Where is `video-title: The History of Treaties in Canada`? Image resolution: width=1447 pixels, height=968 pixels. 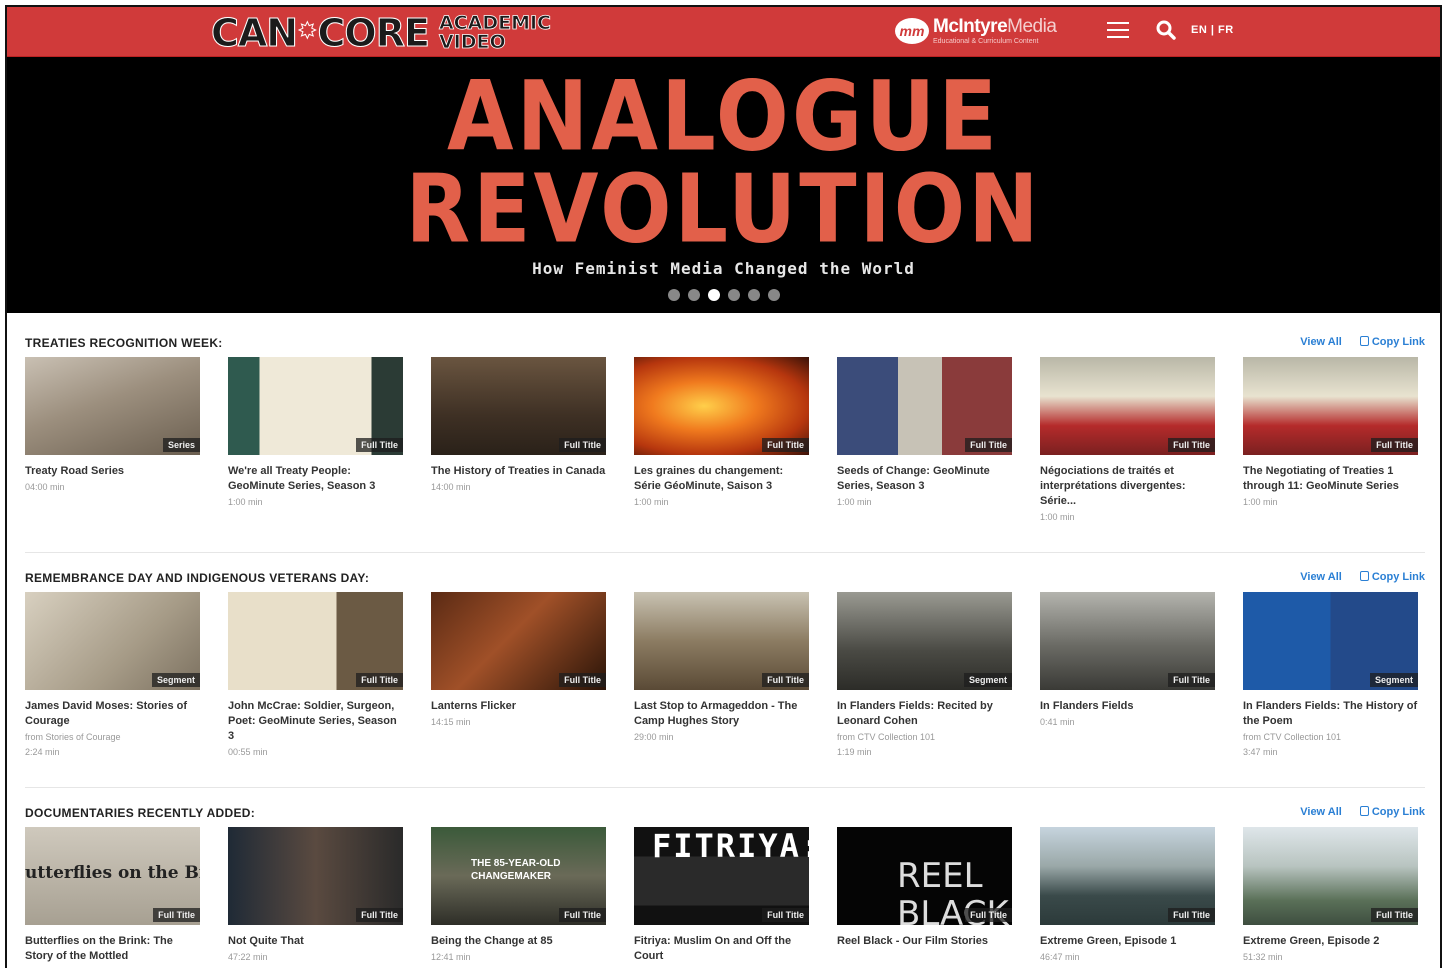
video-title: The History of Treaties in Canada is located at coordinates (518, 471).